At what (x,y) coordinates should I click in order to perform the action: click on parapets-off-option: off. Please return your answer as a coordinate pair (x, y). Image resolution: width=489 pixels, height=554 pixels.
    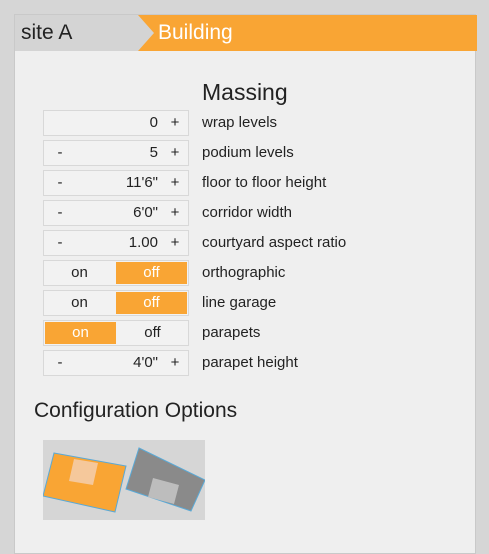
    Looking at the image, I should click on (152, 333).